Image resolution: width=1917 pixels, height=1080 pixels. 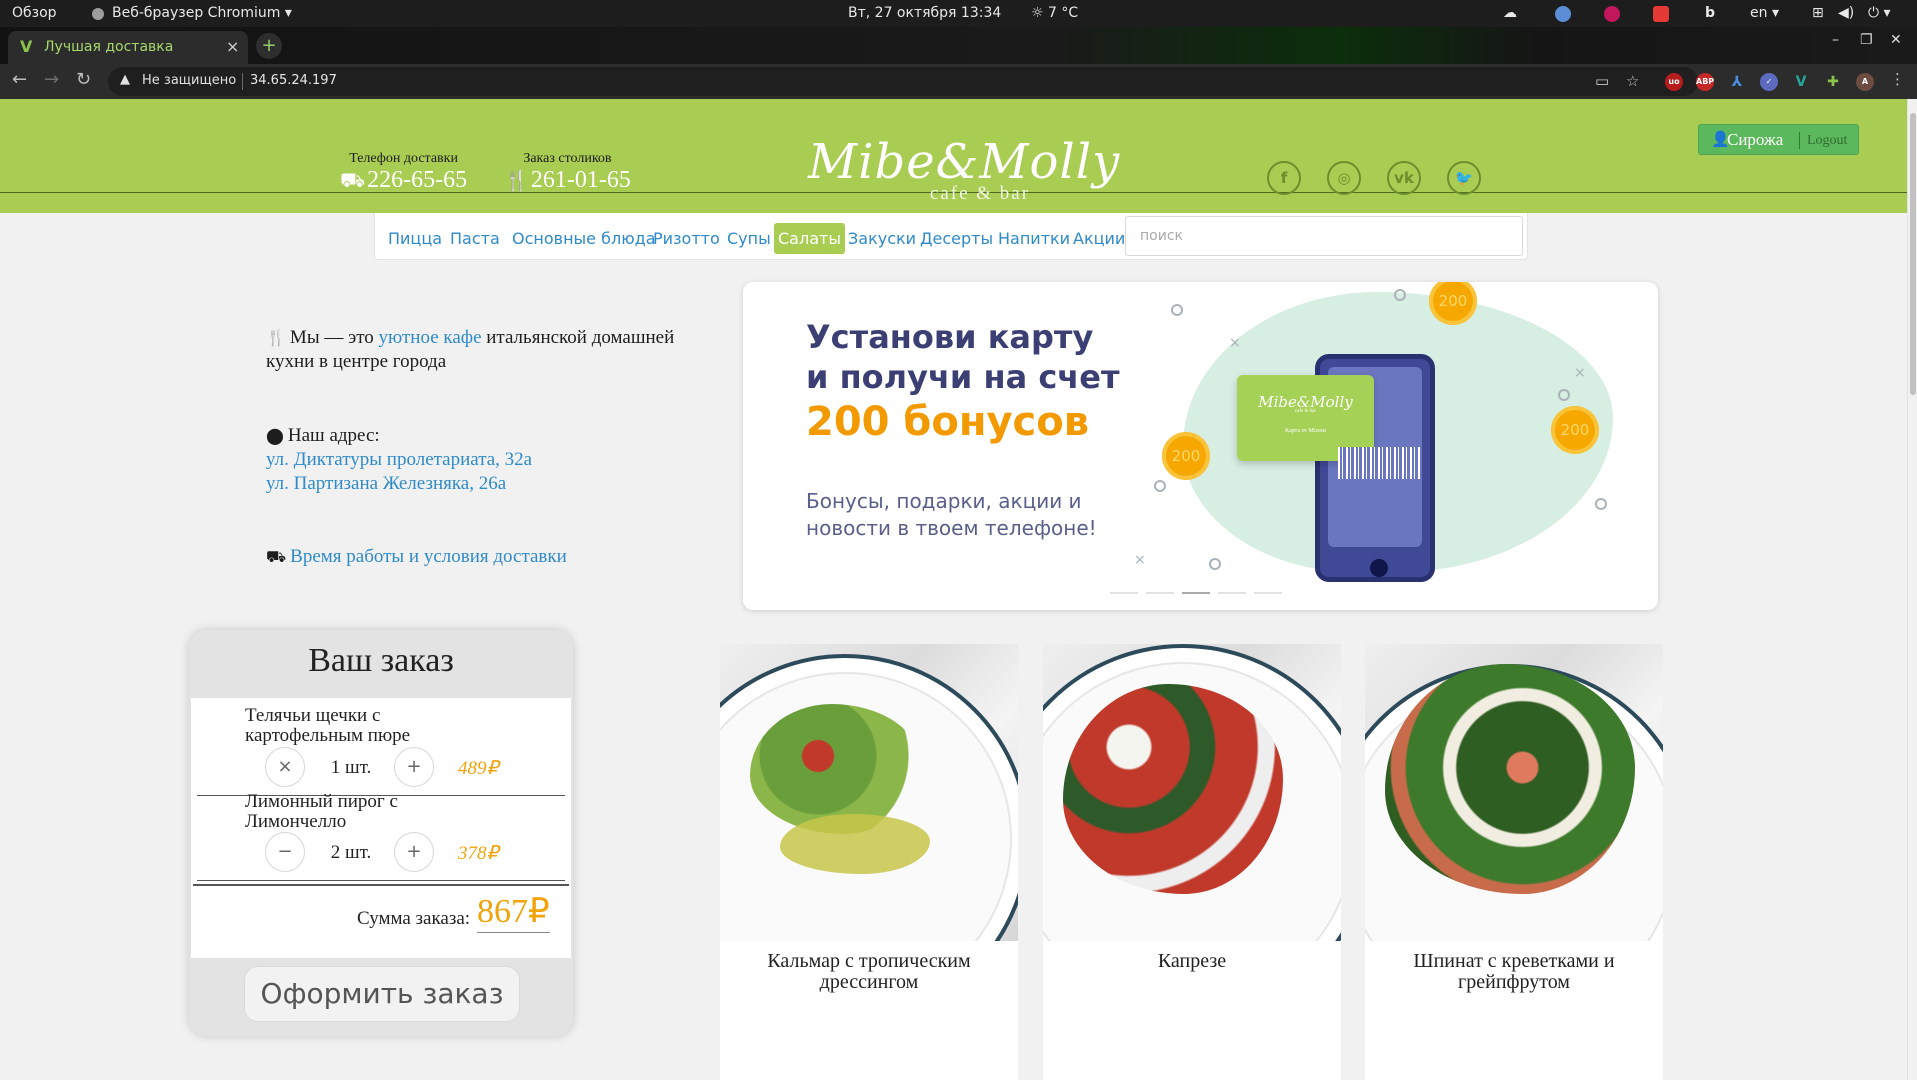 What do you see at coordinates (285, 852) in the screenshot?
I see `decrease-qty-button: −` at bounding box center [285, 852].